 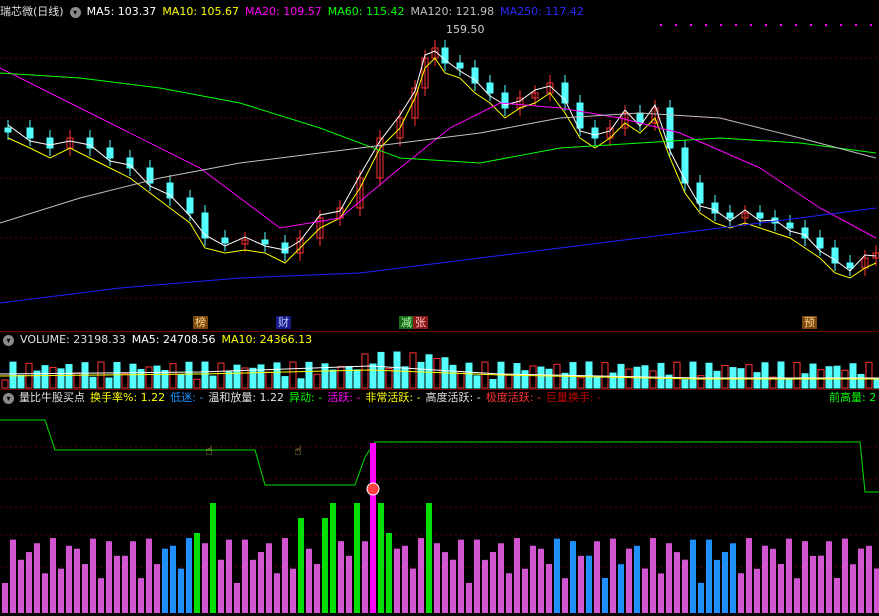 What do you see at coordinates (73, 339) in the screenshot?
I see `volume-value: VOLUME: 23198.33` at bounding box center [73, 339].